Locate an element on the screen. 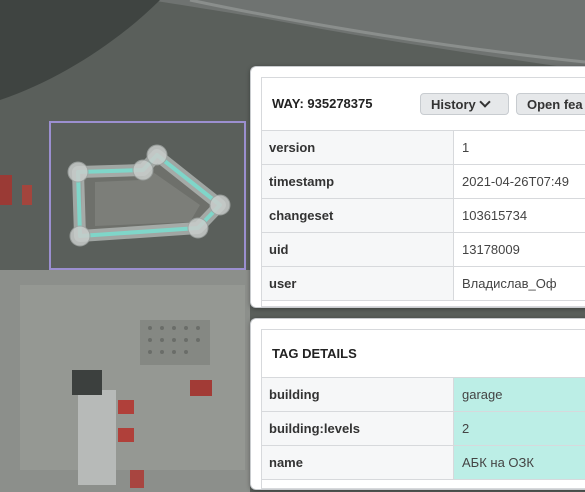 This screenshot has height=492, width=585. table-row: version 1 is located at coordinates (423, 148).